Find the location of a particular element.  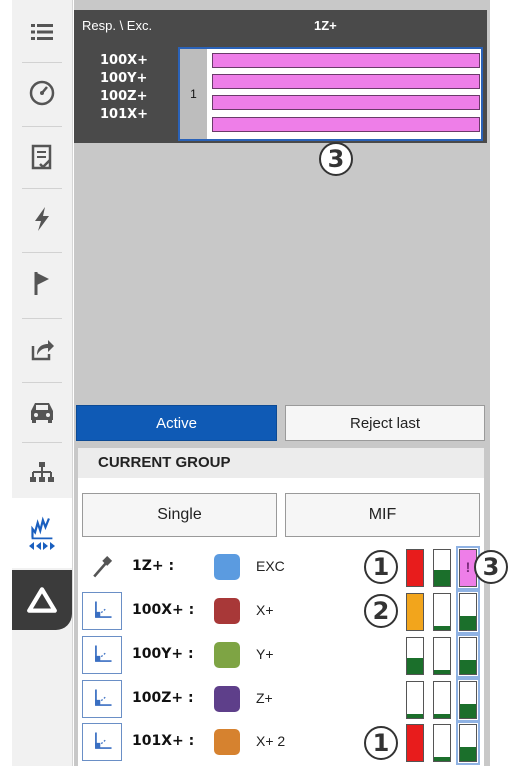

matrix-grid: 1 is located at coordinates (330, 94).